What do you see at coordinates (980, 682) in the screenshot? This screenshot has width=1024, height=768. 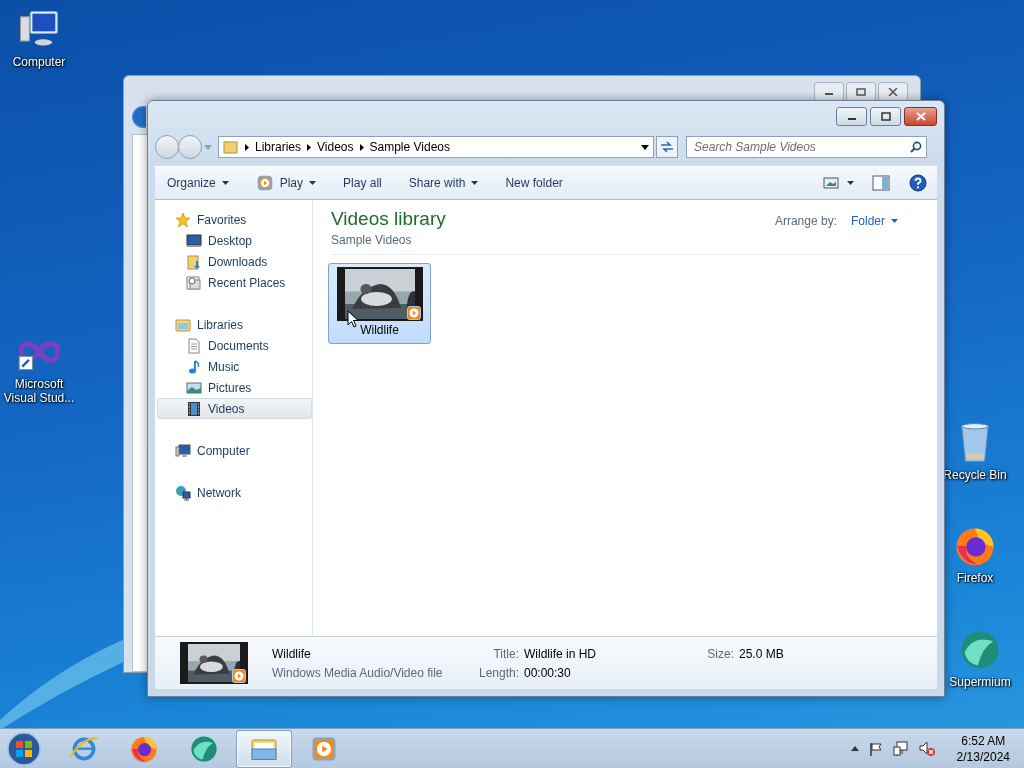 I see `icon-label: Supermium` at bounding box center [980, 682].